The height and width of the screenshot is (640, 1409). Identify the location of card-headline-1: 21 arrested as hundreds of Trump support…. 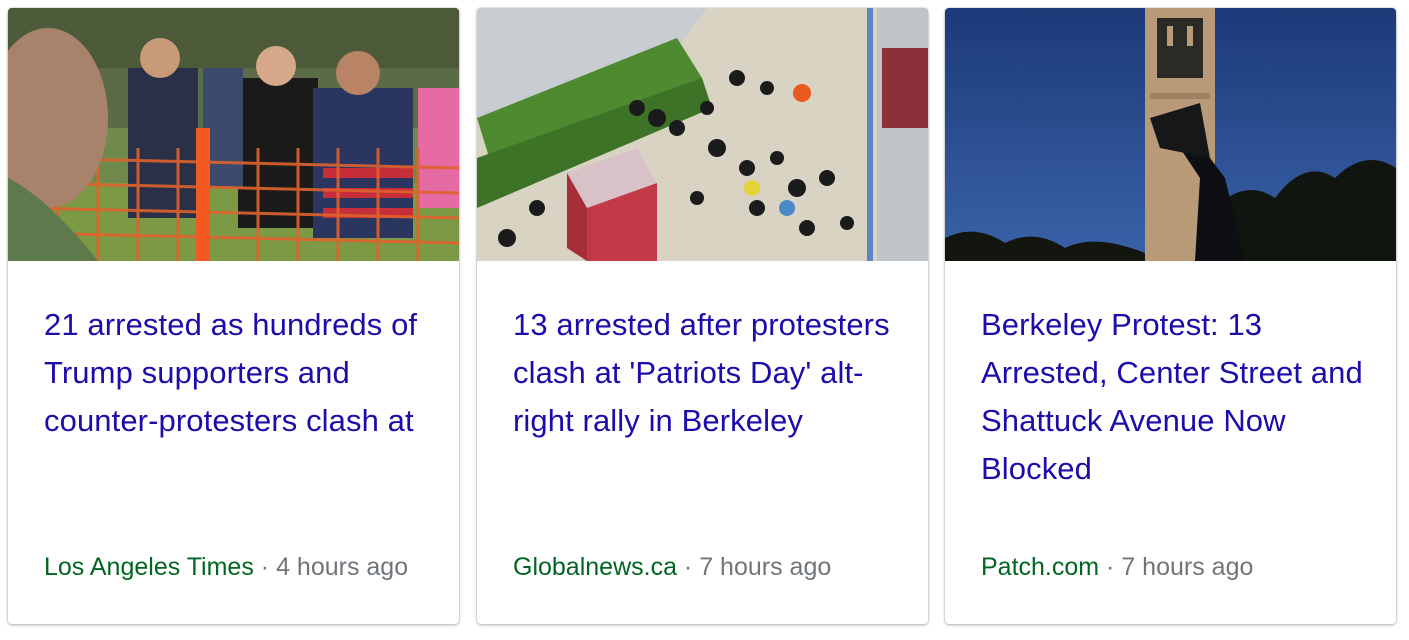
(236, 373).